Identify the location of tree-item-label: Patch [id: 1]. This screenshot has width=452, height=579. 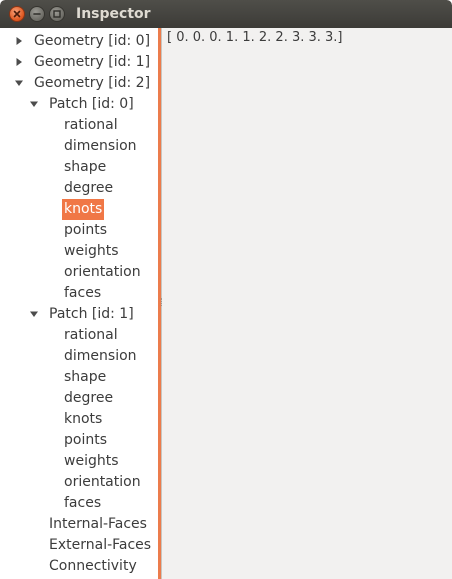
(91, 314).